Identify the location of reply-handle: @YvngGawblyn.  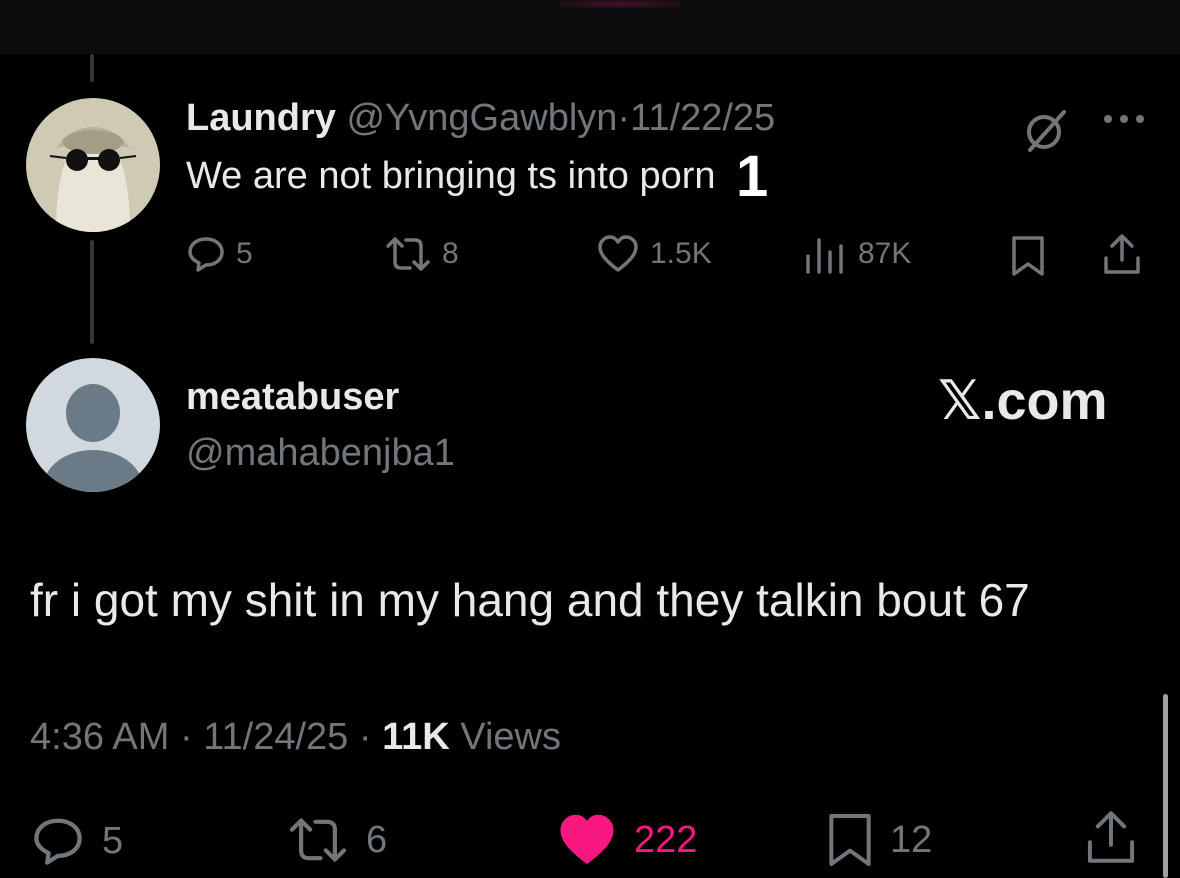
(481, 118).